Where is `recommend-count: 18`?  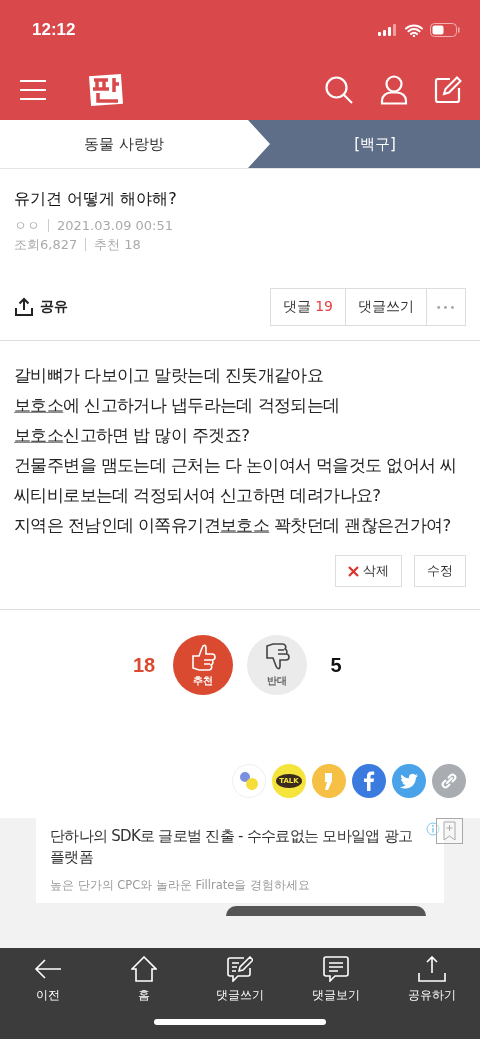 recommend-count: 18 is located at coordinates (144, 665).